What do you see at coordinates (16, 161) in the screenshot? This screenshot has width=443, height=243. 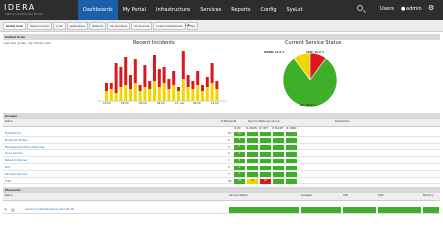 I see `group-name: Network Devices` at bounding box center [16, 161].